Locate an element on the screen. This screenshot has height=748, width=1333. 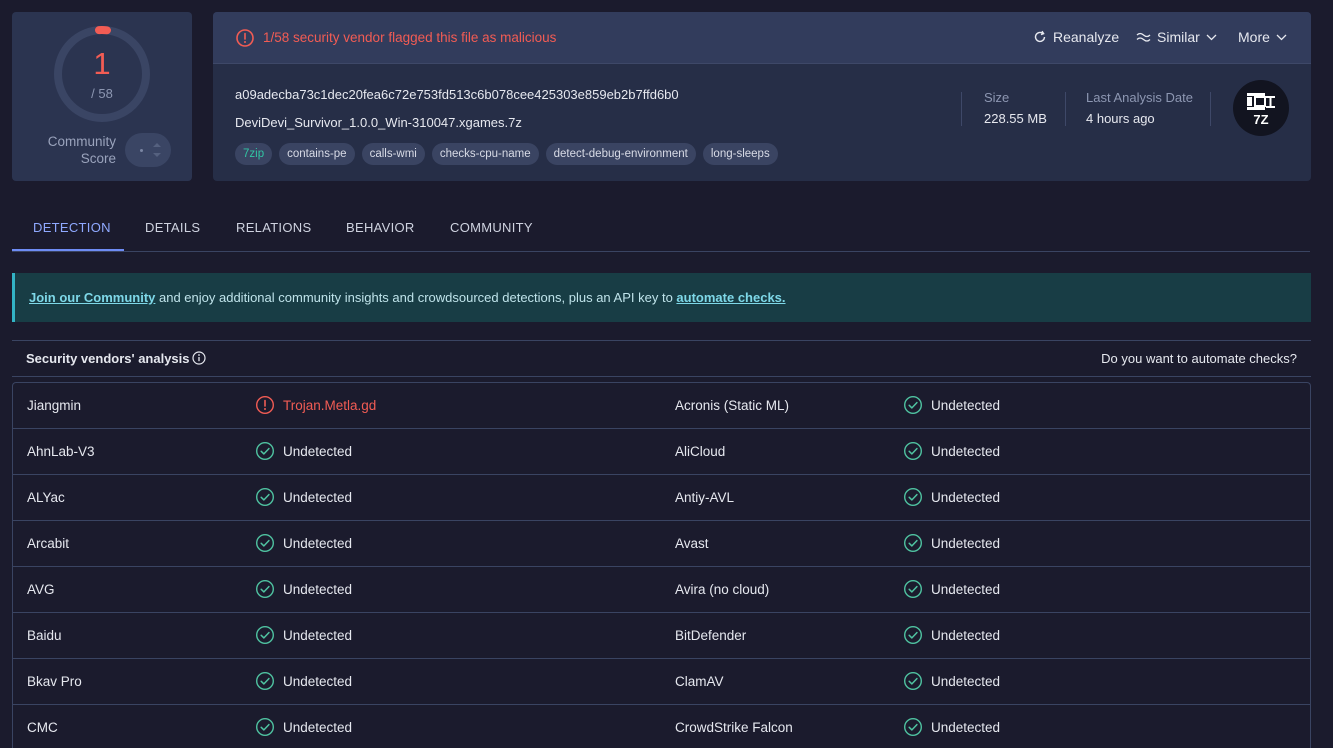
automate-checks-link: automate checks. is located at coordinates (730, 297).